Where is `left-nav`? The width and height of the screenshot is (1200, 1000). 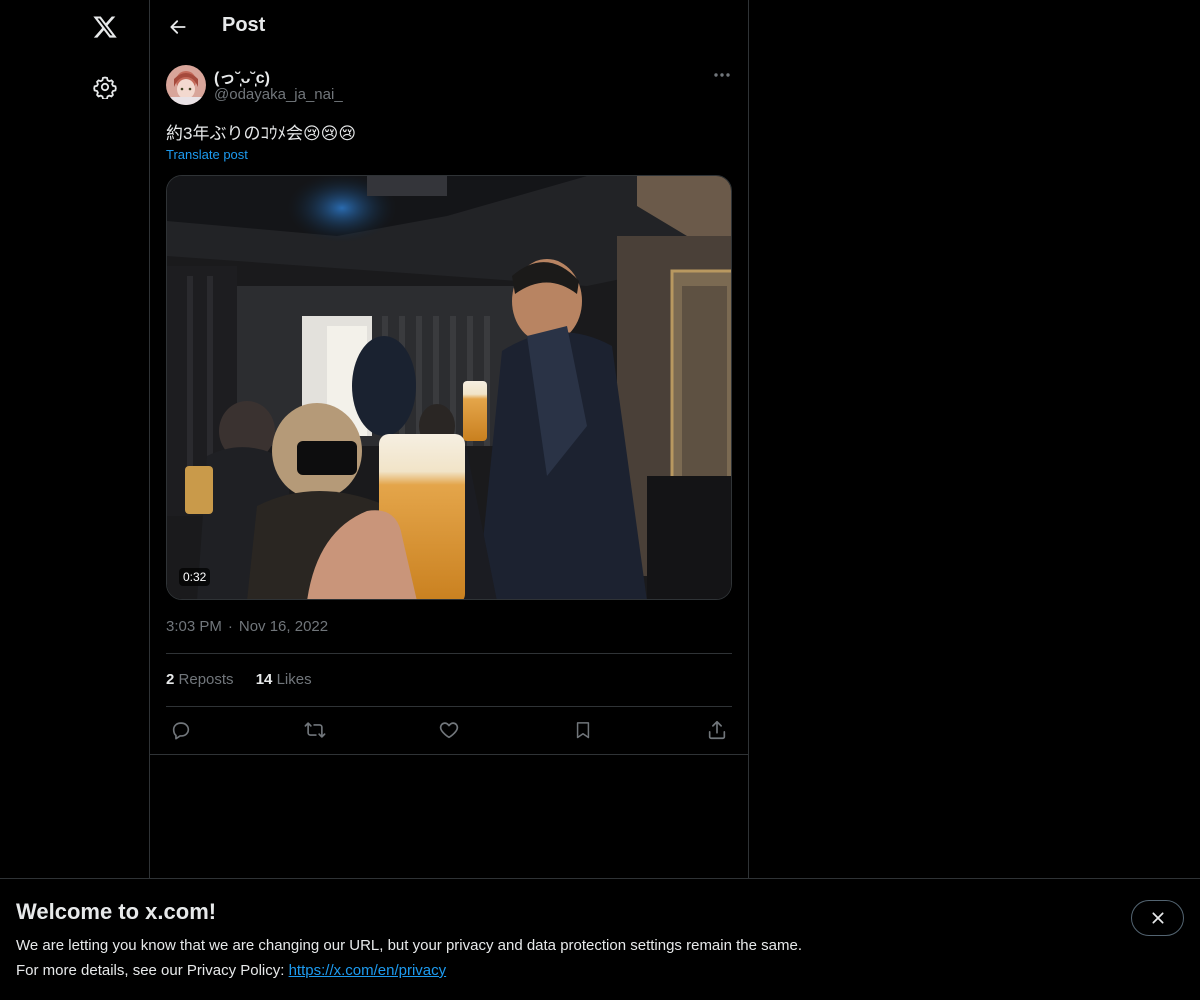 left-nav is located at coordinates (75, 500).